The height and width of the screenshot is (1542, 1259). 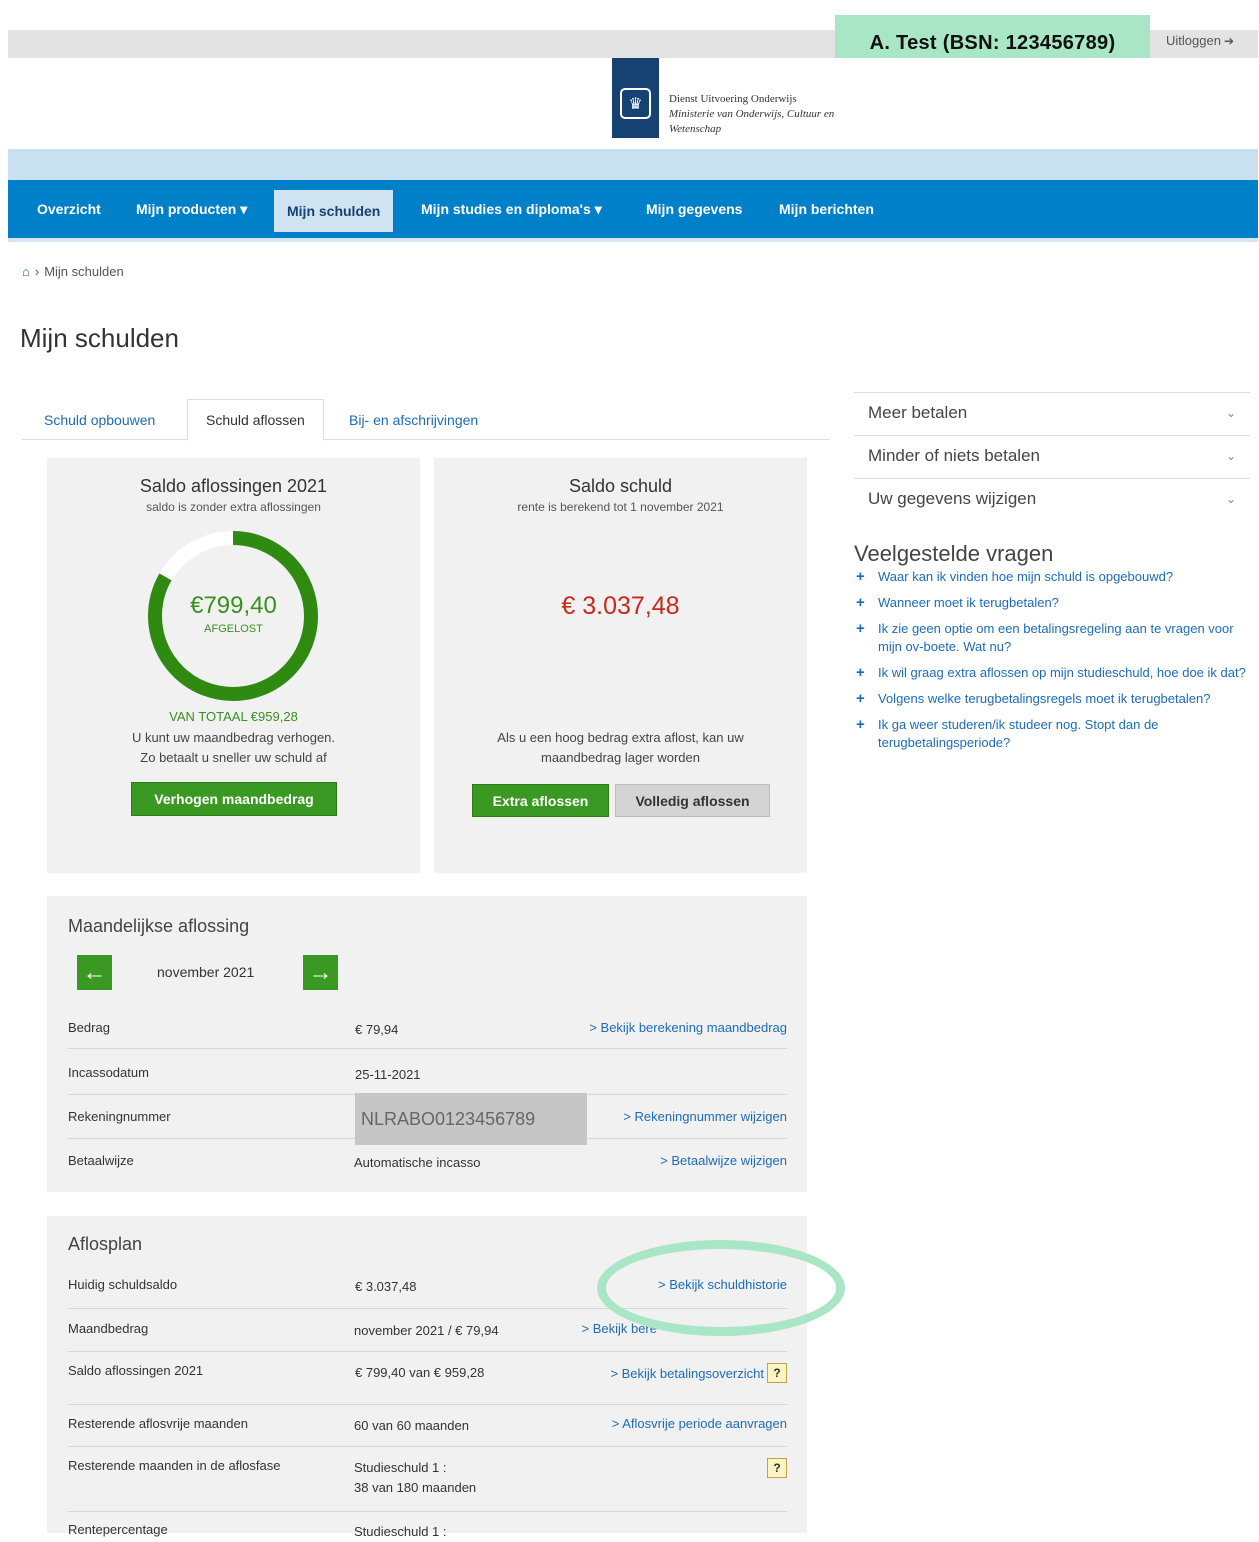 I want to click on nav-item-mijn-schulden: Mijn schulden, so click(x=334, y=211).